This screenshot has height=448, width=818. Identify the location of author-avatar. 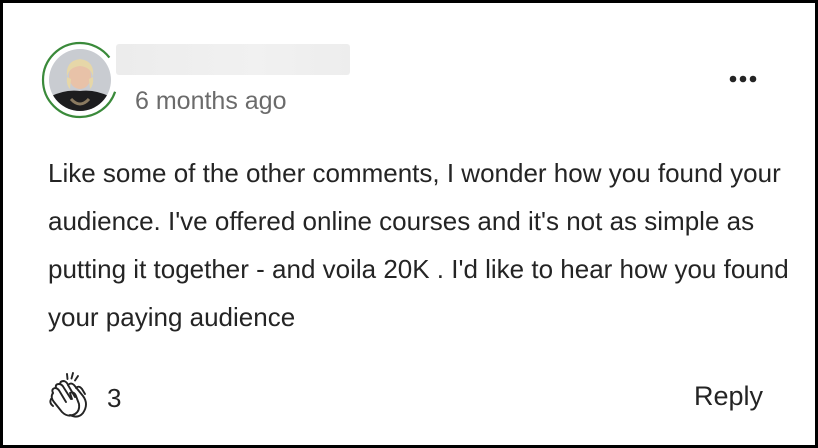
(80, 80).